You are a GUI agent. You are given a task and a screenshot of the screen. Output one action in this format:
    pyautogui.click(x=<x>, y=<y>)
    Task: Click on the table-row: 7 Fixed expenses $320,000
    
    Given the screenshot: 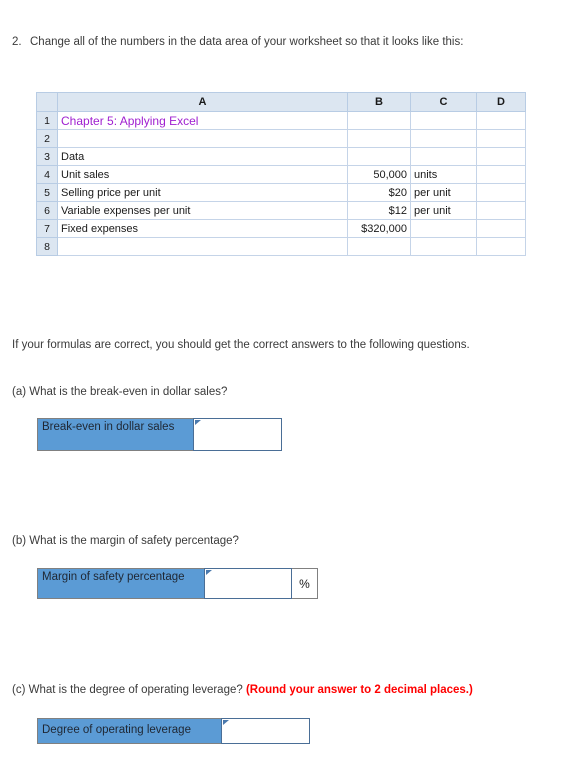 What is the action you would take?
    pyautogui.click(x=281, y=228)
    